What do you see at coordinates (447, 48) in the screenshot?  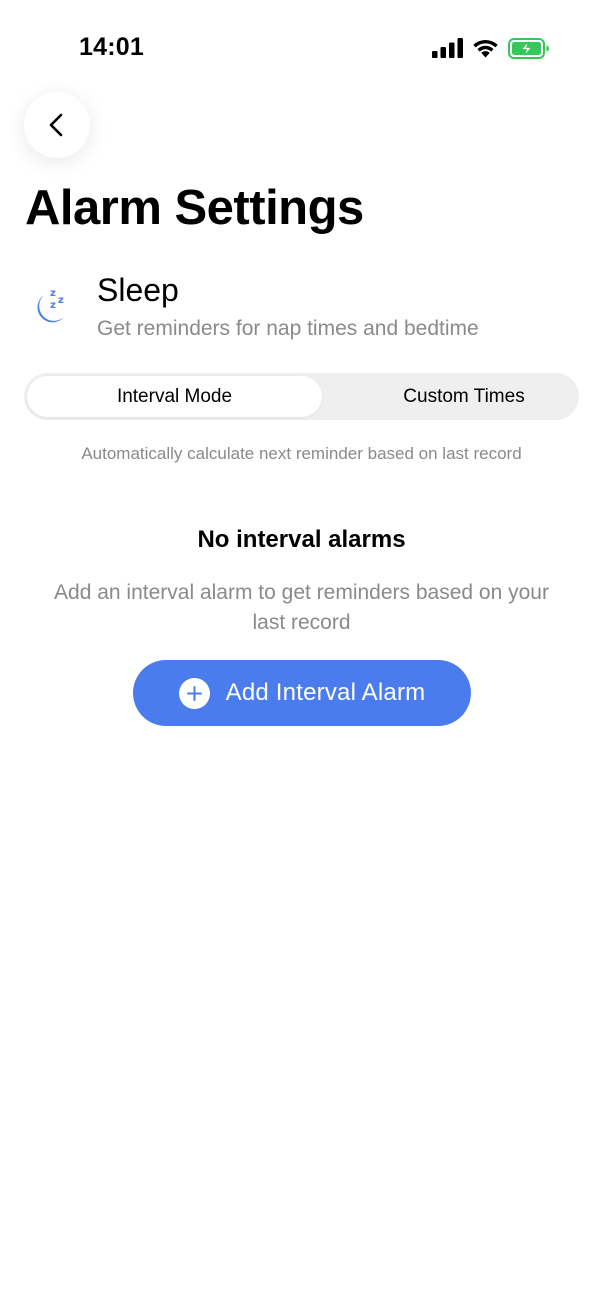 I see `signal-icon` at bounding box center [447, 48].